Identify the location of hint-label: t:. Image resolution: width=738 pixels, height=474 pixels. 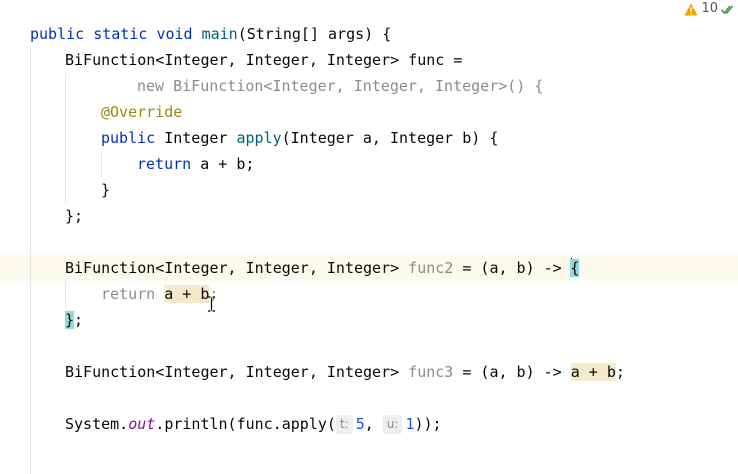
(344, 424).